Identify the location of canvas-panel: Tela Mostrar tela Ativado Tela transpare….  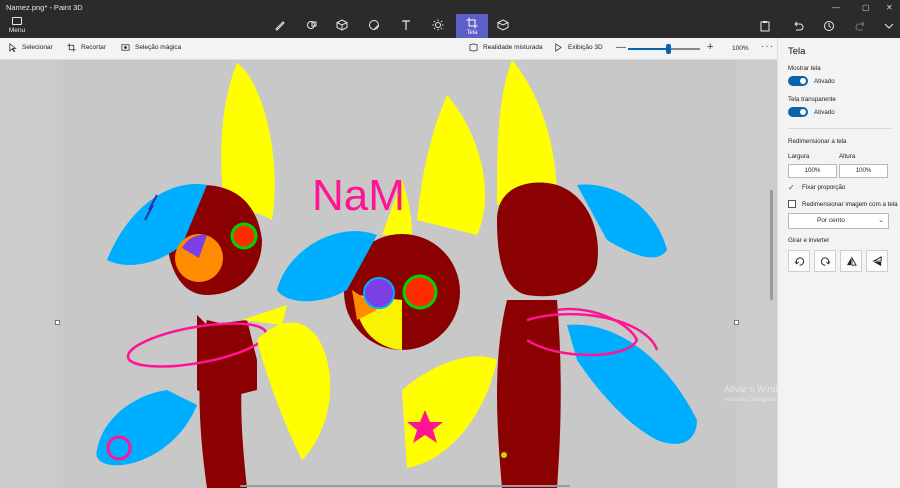
(838, 263).